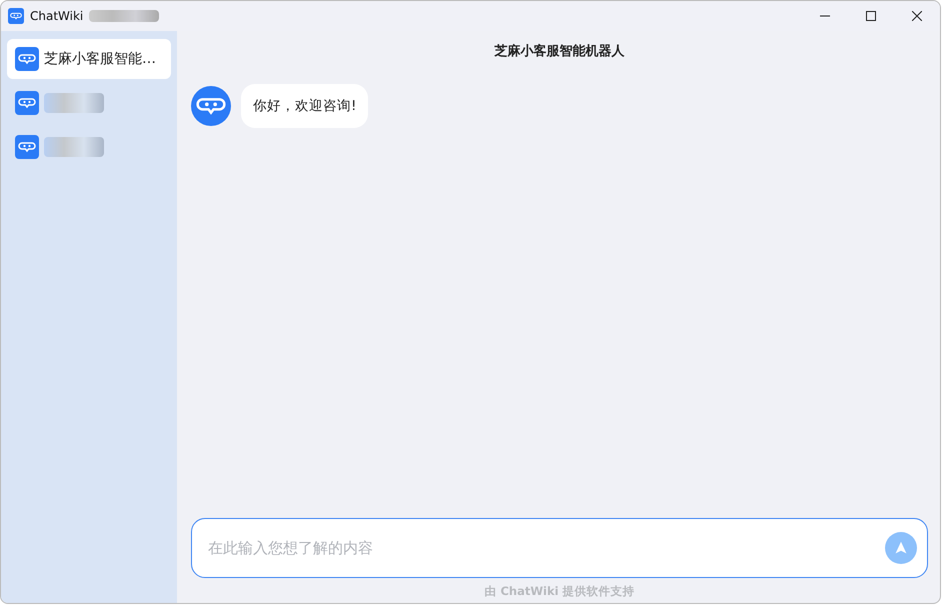 The height and width of the screenshot is (612, 951). Describe the element at coordinates (901, 548) in the screenshot. I see `send-button` at that location.